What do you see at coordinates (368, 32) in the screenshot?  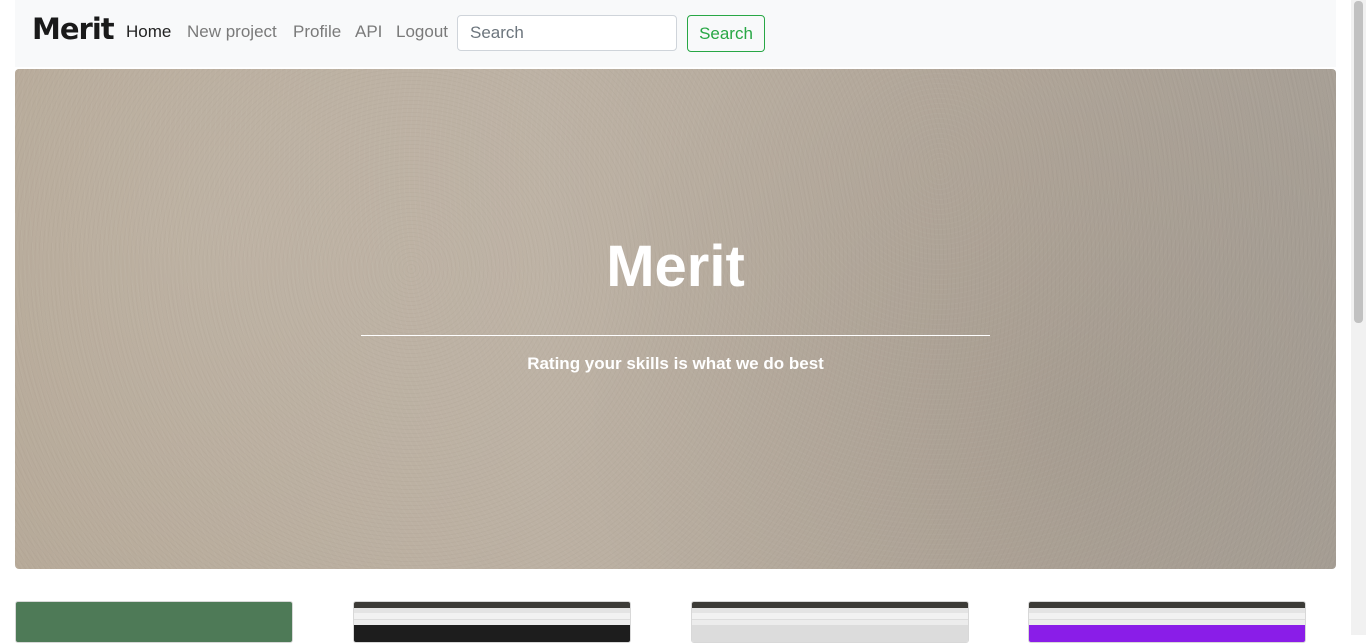 I see `nav-link-api: API` at bounding box center [368, 32].